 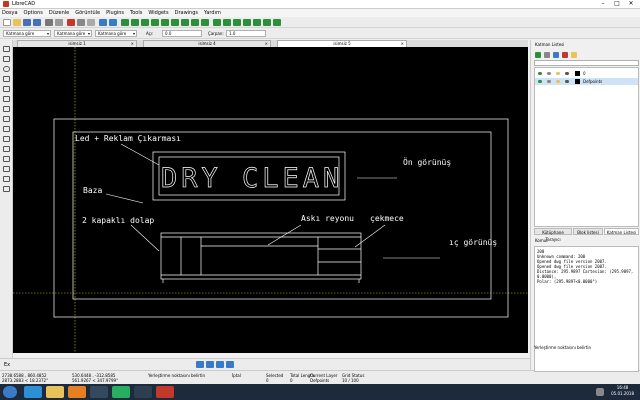 What do you see at coordinates (115, 13) in the screenshot?
I see `menu-plugins: Plugins` at bounding box center [115, 13].